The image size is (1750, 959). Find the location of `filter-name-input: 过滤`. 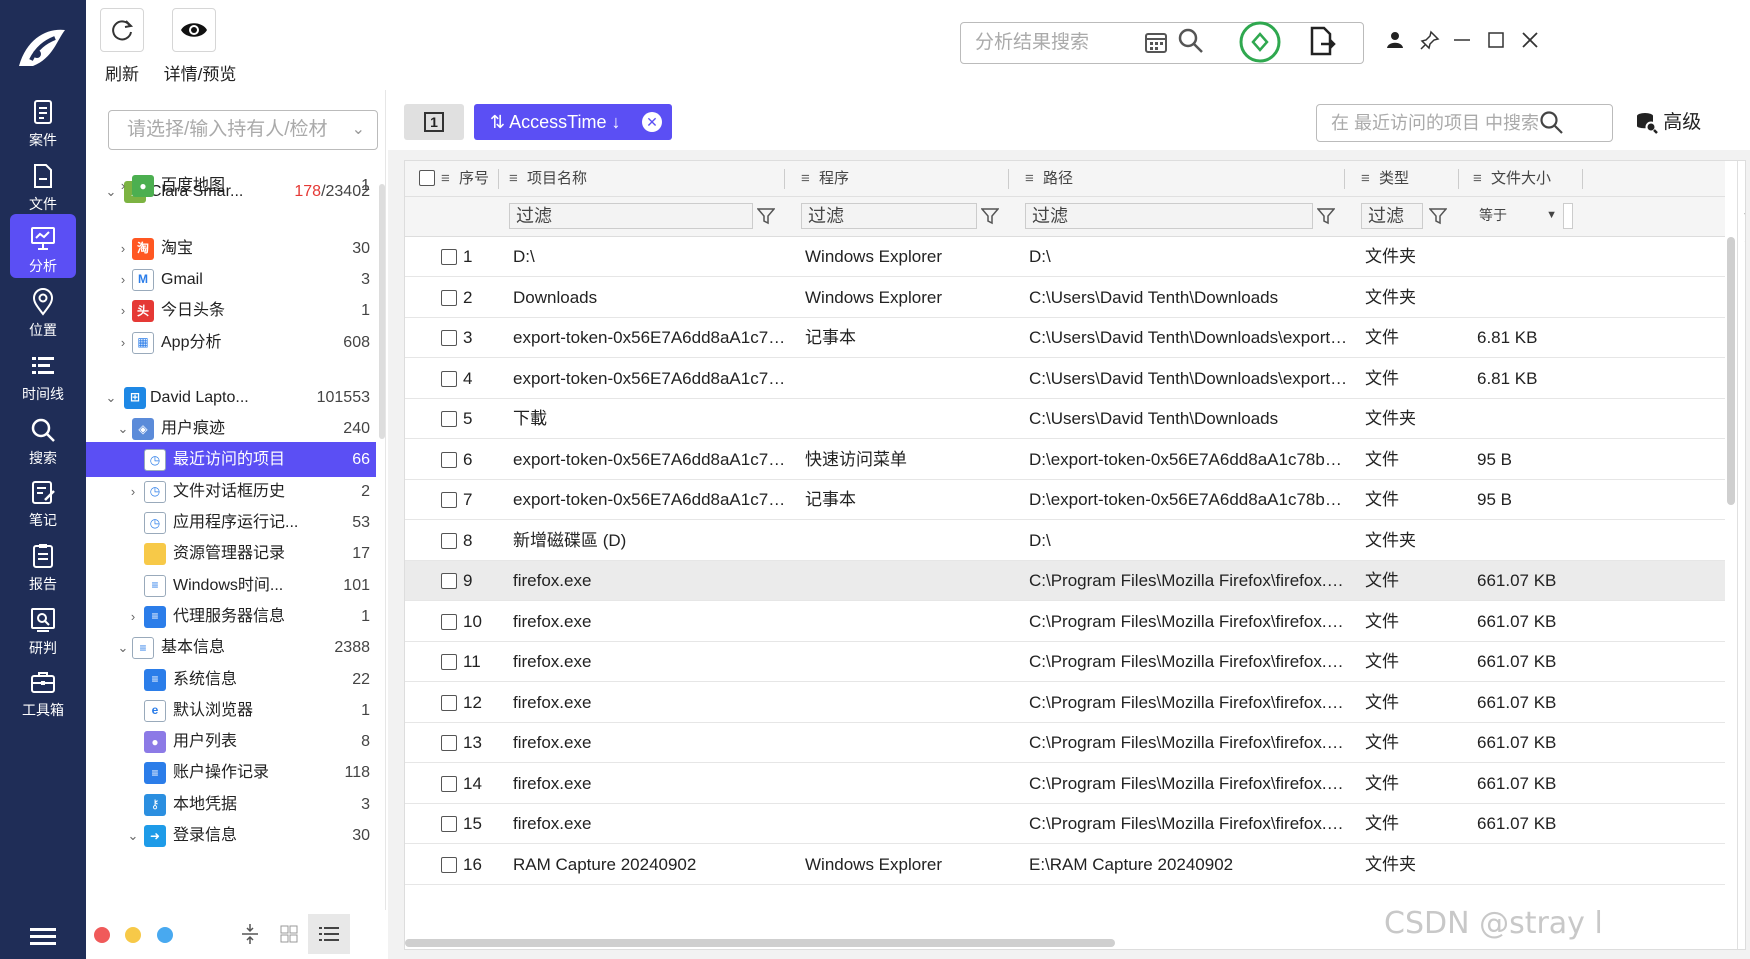

filter-name-input: 过滤 is located at coordinates (631, 216).